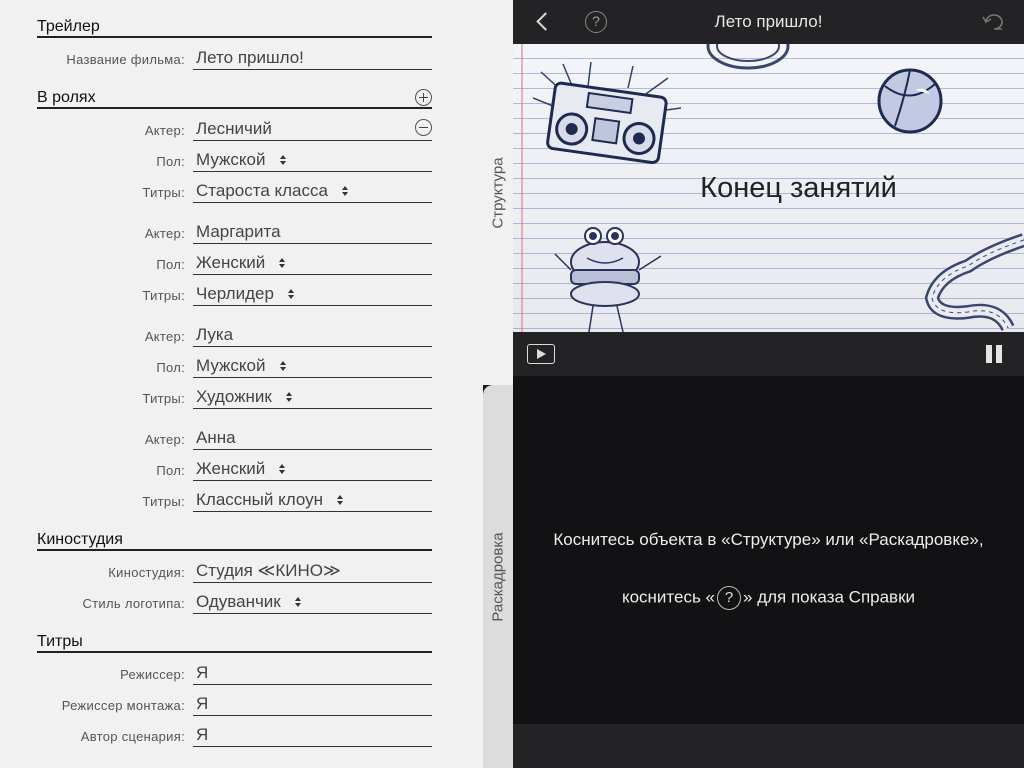  I want to click on editor-field: Я, so click(312, 705).